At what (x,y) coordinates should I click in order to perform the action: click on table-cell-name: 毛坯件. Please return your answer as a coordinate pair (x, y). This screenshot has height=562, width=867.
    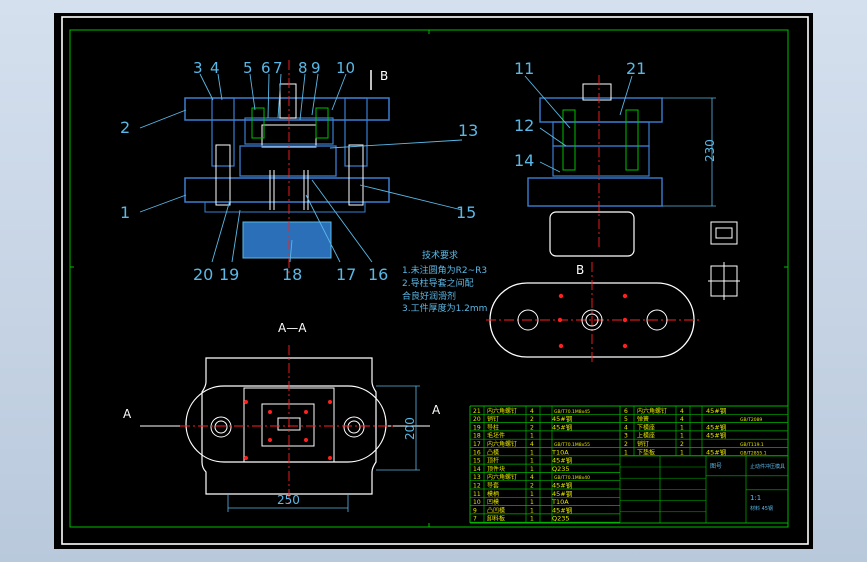
    Looking at the image, I should click on (496, 436).